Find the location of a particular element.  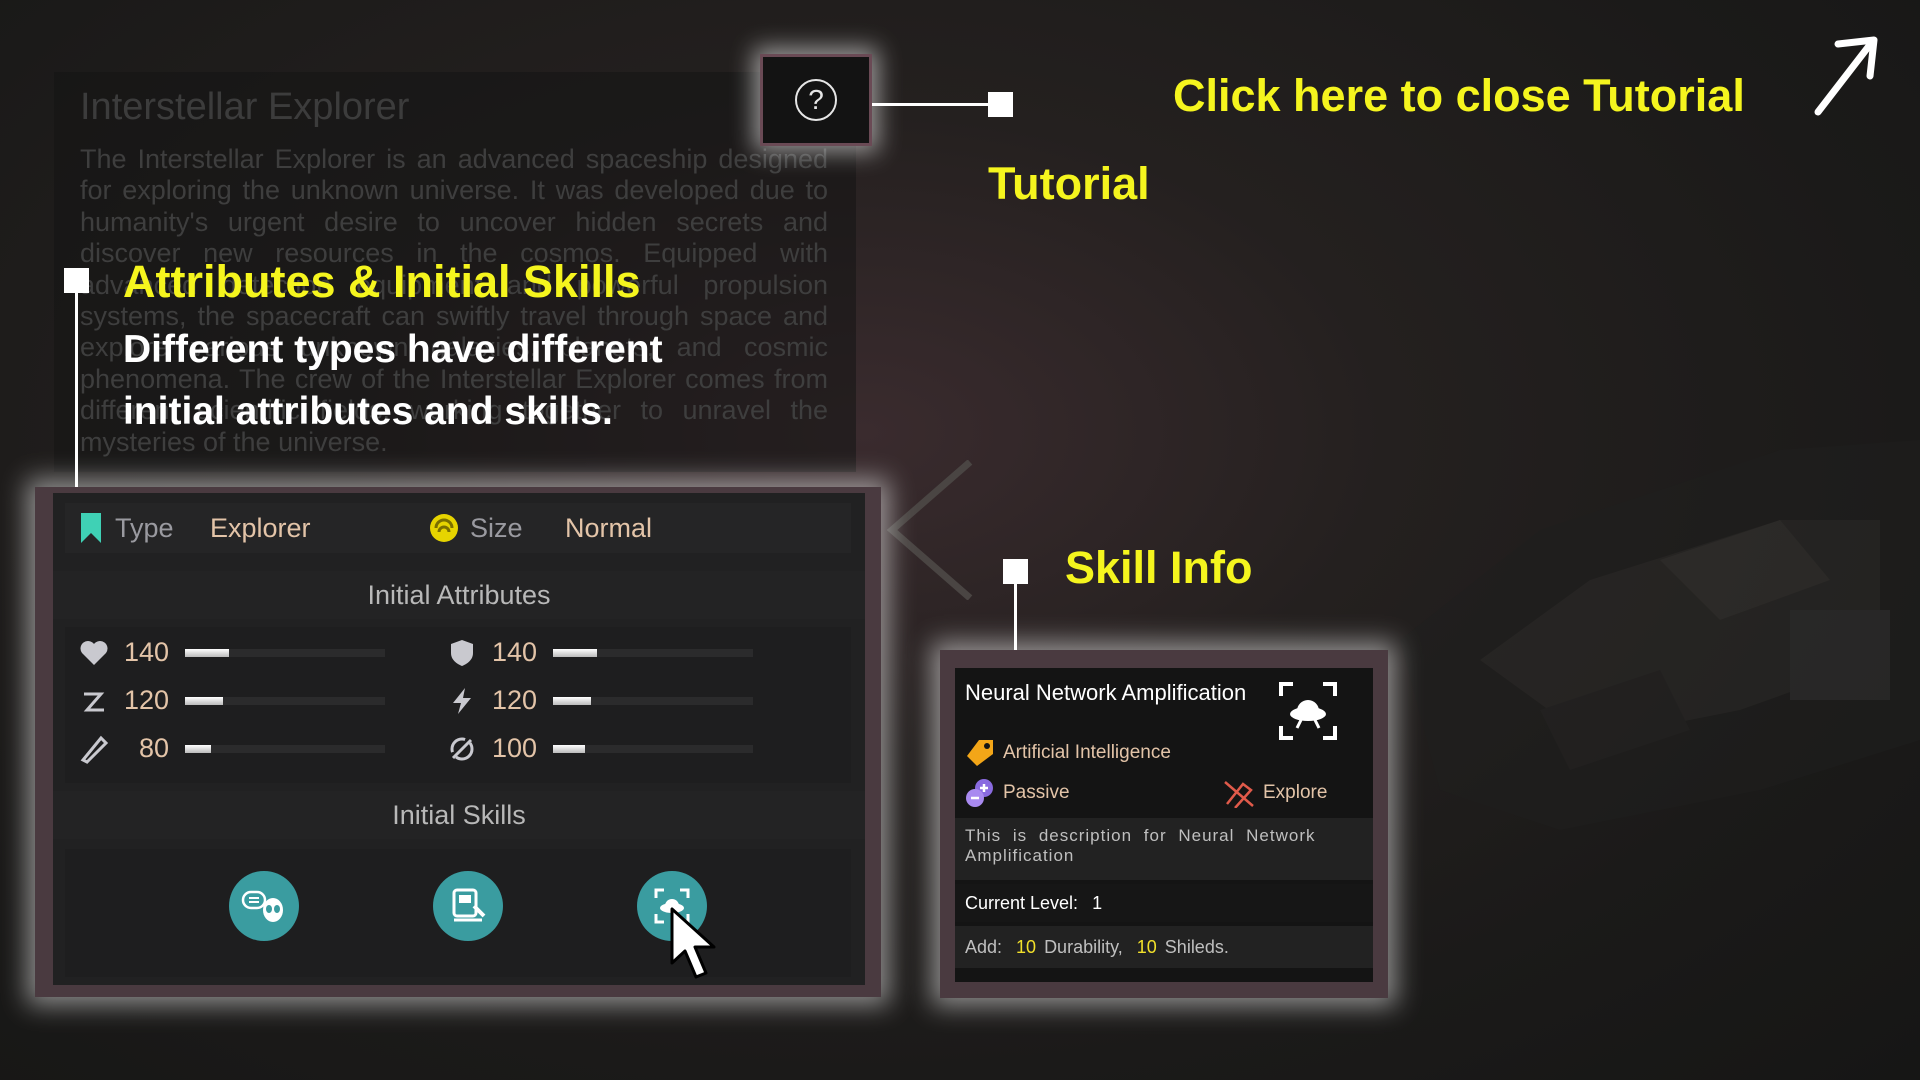

explore-icon is located at coordinates (1239, 794).